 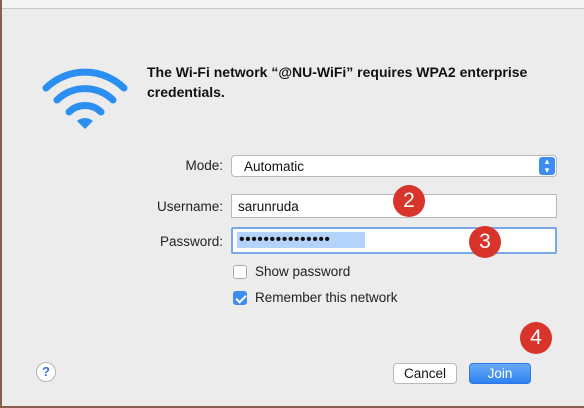 I want to click on join-button: Join, so click(x=500, y=373).